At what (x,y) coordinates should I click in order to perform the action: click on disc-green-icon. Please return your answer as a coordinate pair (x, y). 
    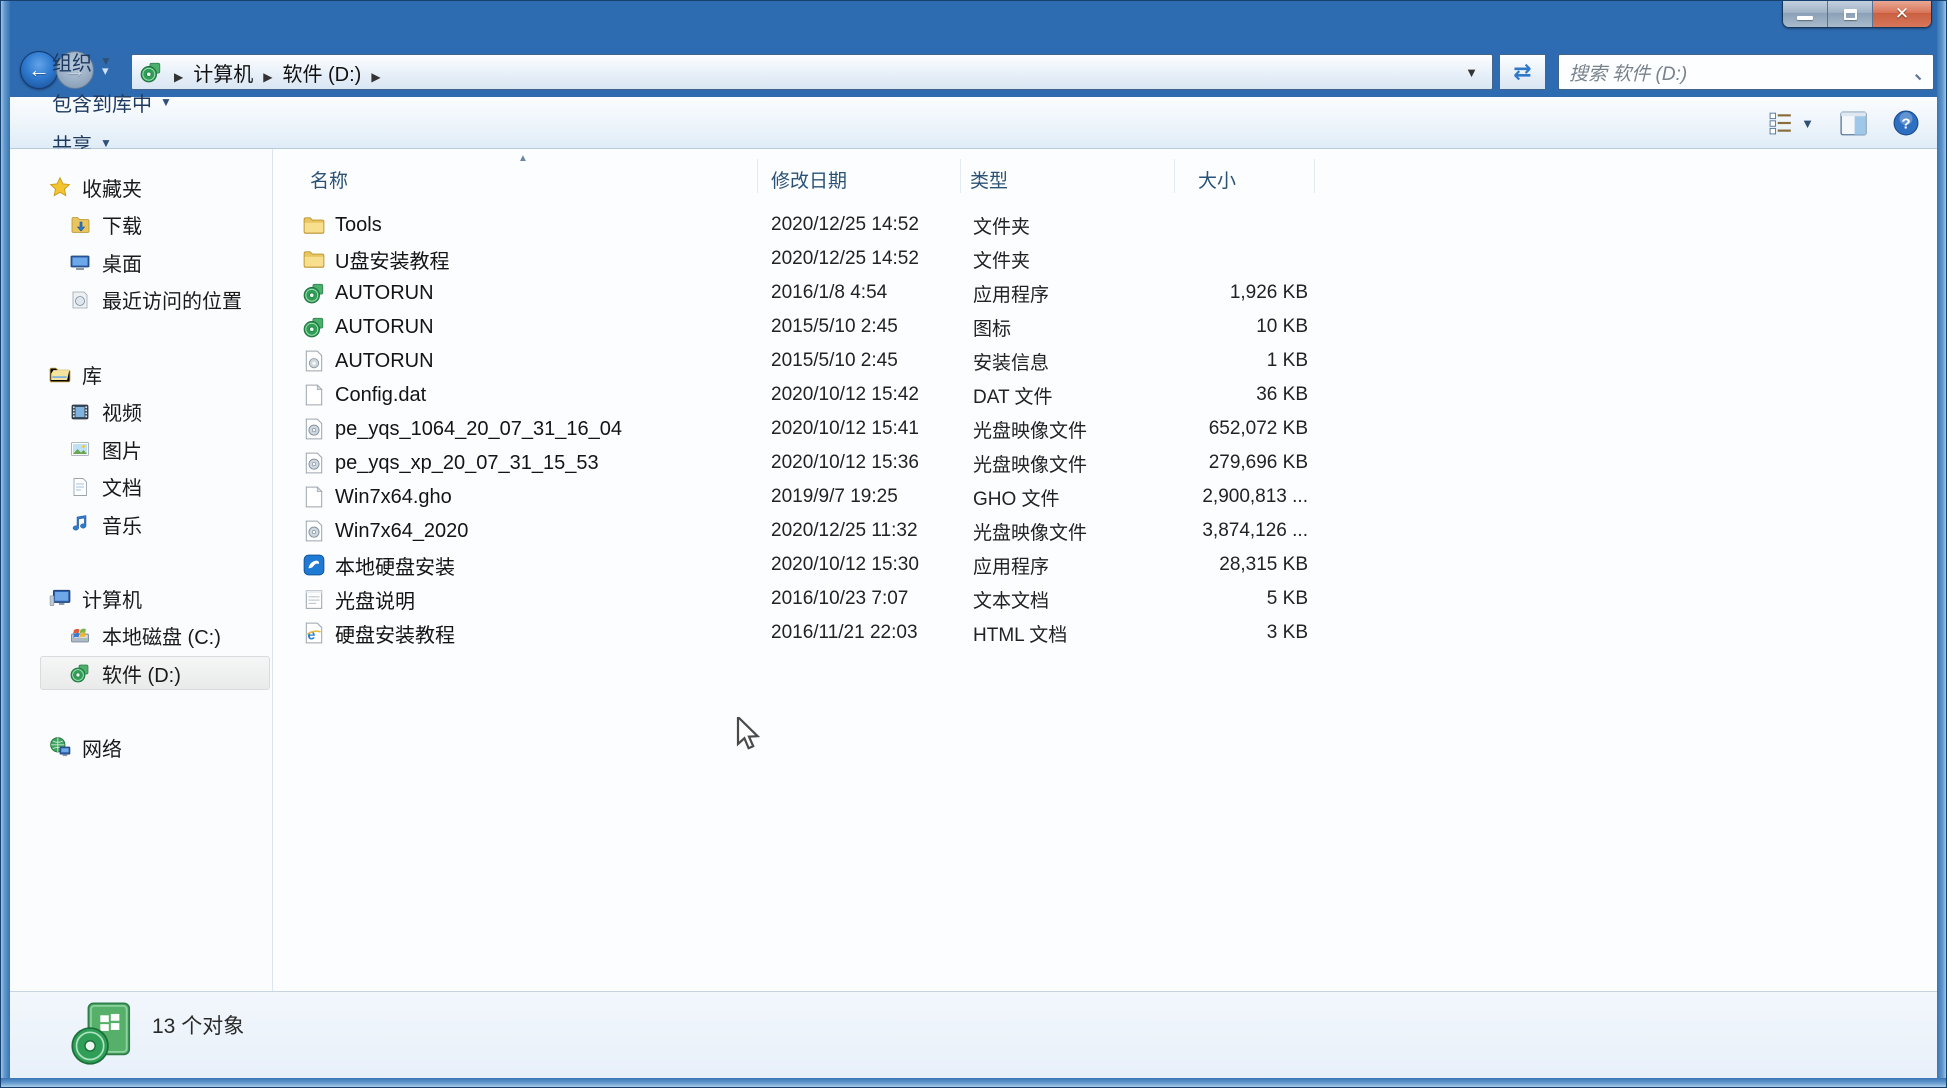
    Looking at the image, I should click on (314, 327).